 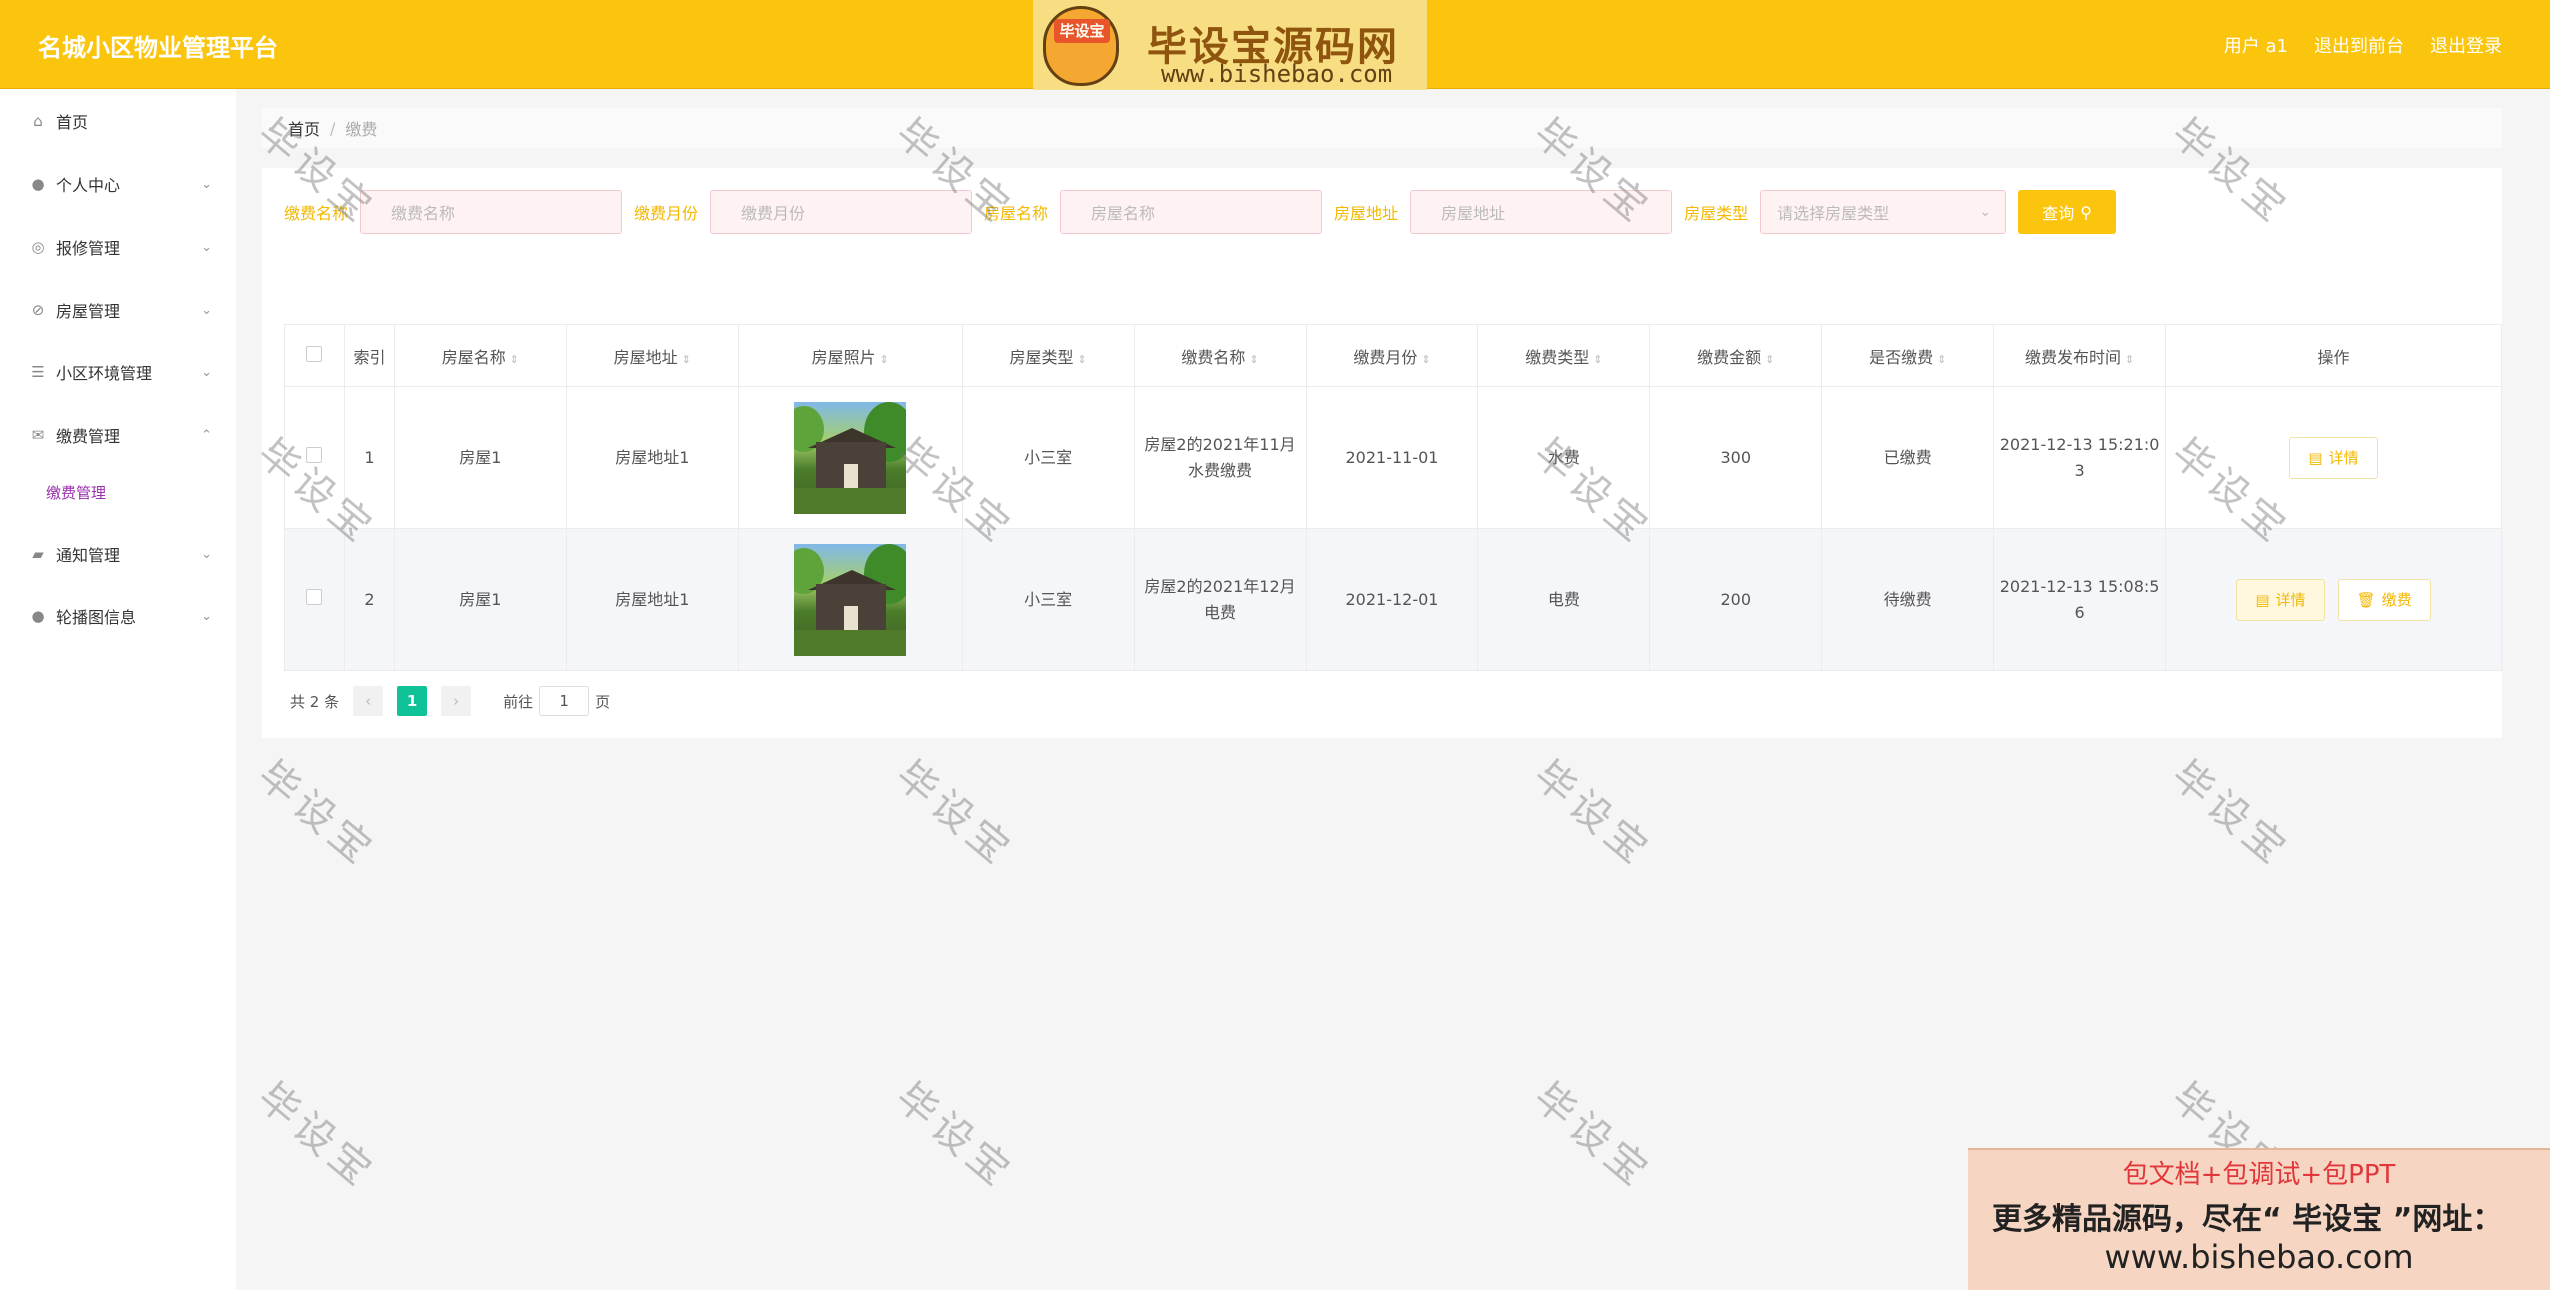 What do you see at coordinates (491, 212) in the screenshot?
I see `fee-name-input: 缴费名称` at bounding box center [491, 212].